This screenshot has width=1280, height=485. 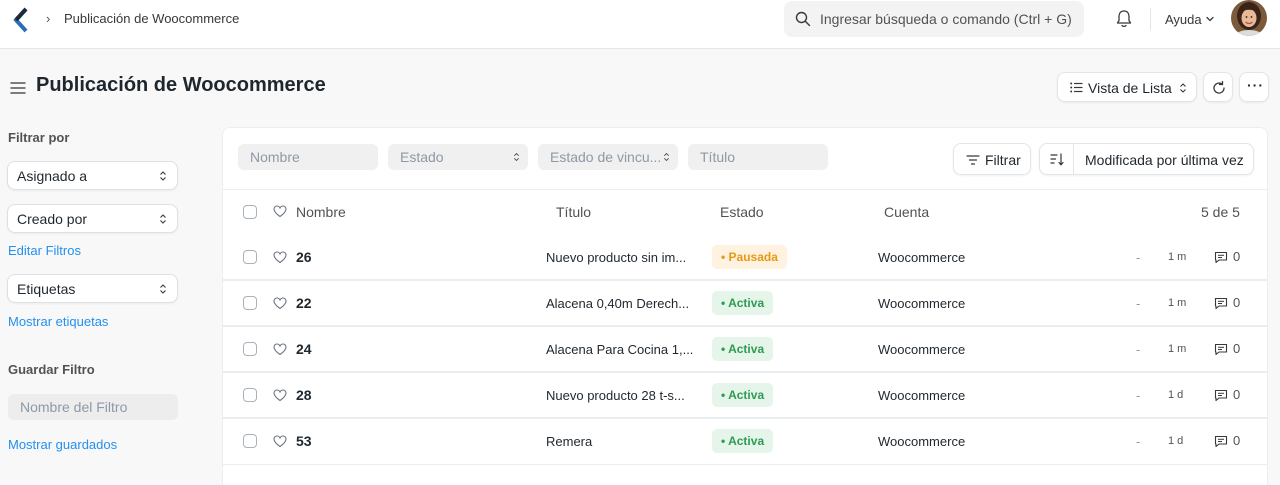 What do you see at coordinates (304, 395) in the screenshot?
I see `row-name-link: 28` at bounding box center [304, 395].